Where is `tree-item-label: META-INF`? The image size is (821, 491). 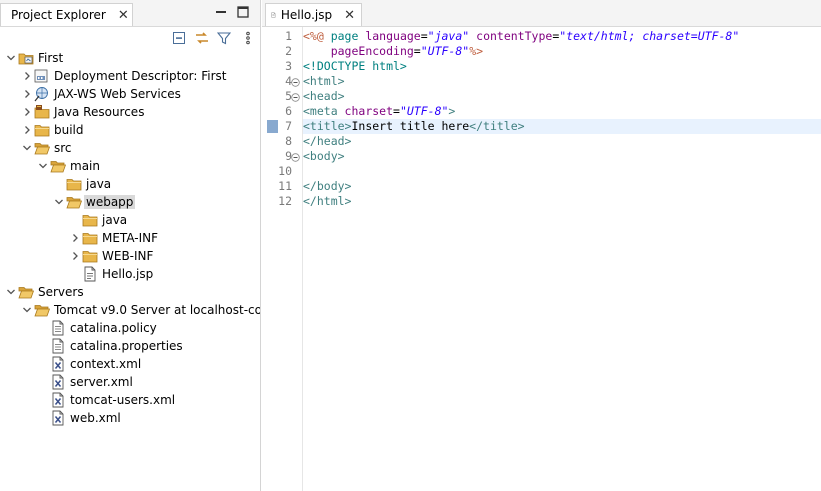 tree-item-label: META-INF is located at coordinates (130, 238).